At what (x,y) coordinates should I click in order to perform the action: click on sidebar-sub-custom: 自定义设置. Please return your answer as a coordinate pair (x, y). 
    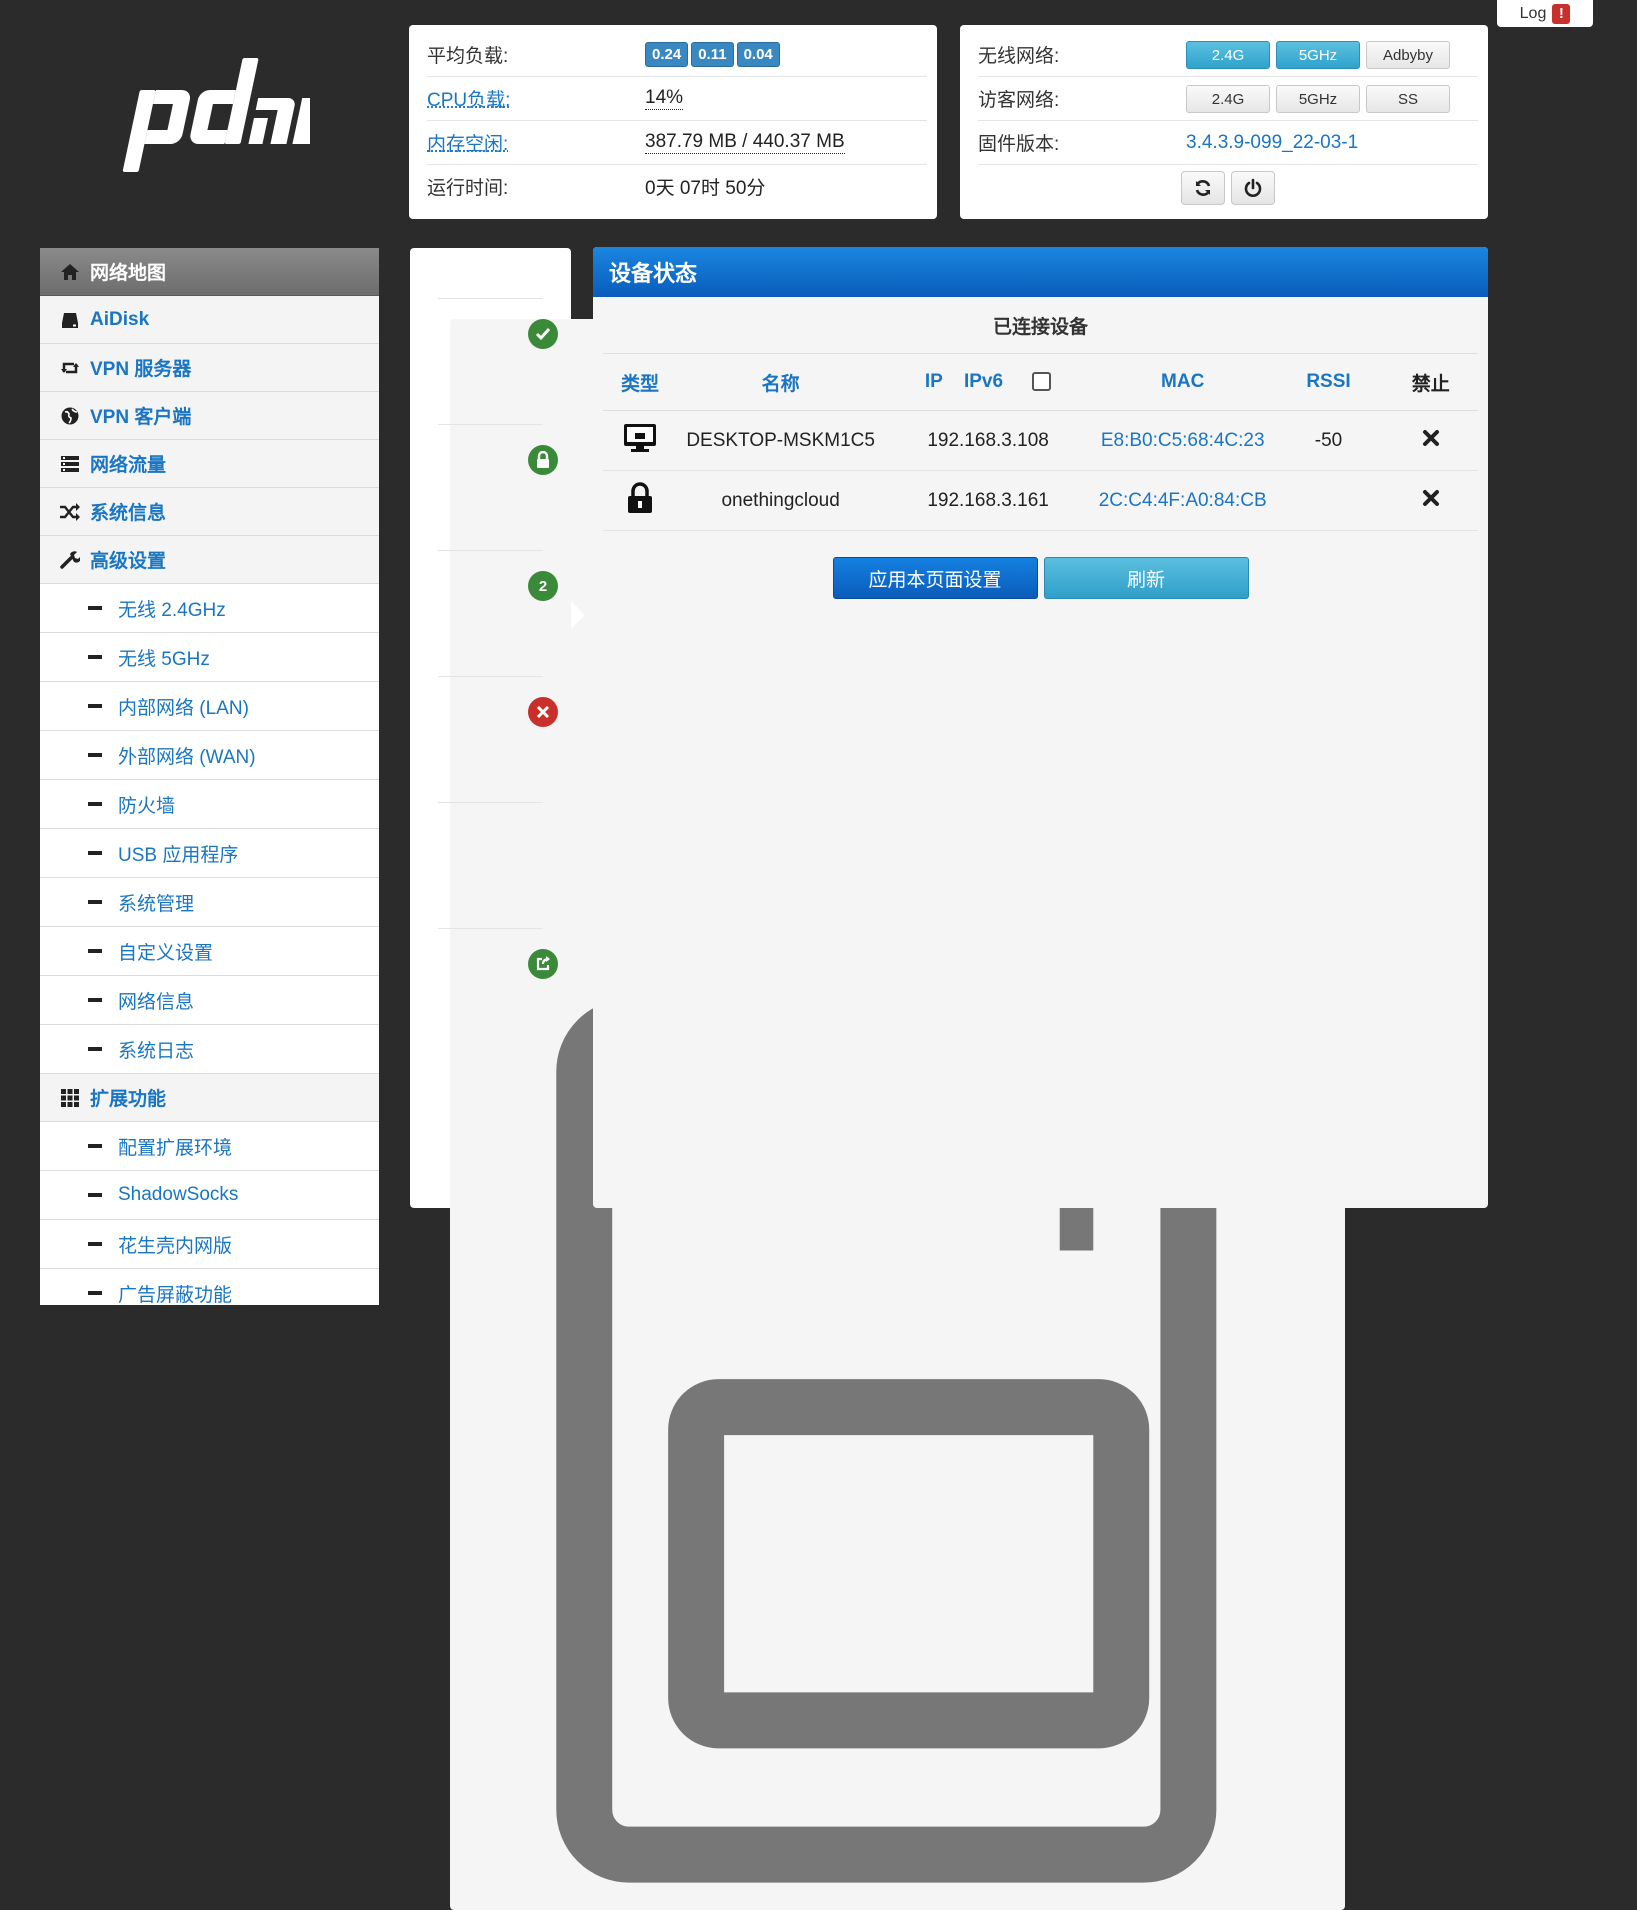
    Looking at the image, I should click on (209, 951).